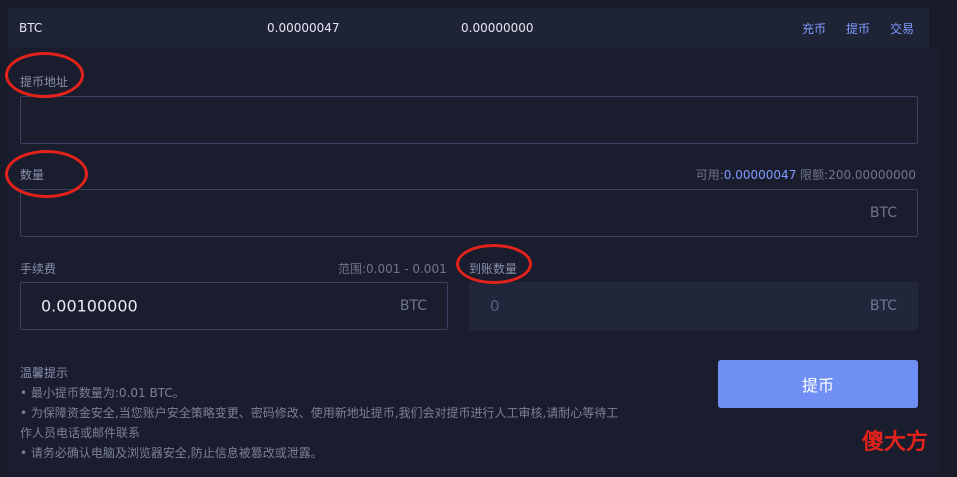 The height and width of the screenshot is (477, 957). I want to click on available-amount: 0.00000047, so click(760, 175).